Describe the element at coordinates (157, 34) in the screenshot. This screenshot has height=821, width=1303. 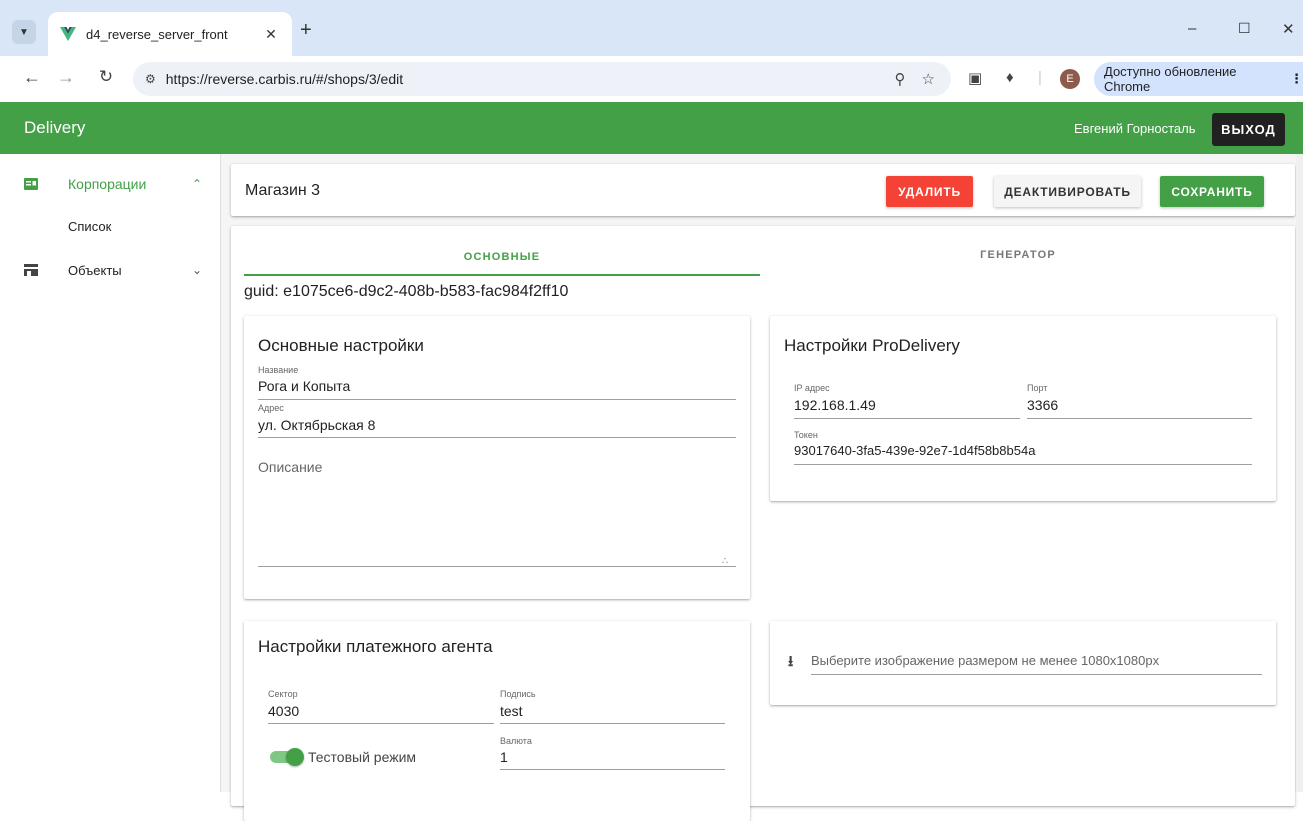
I see `tab-title: d4_reverse_server_front` at that location.